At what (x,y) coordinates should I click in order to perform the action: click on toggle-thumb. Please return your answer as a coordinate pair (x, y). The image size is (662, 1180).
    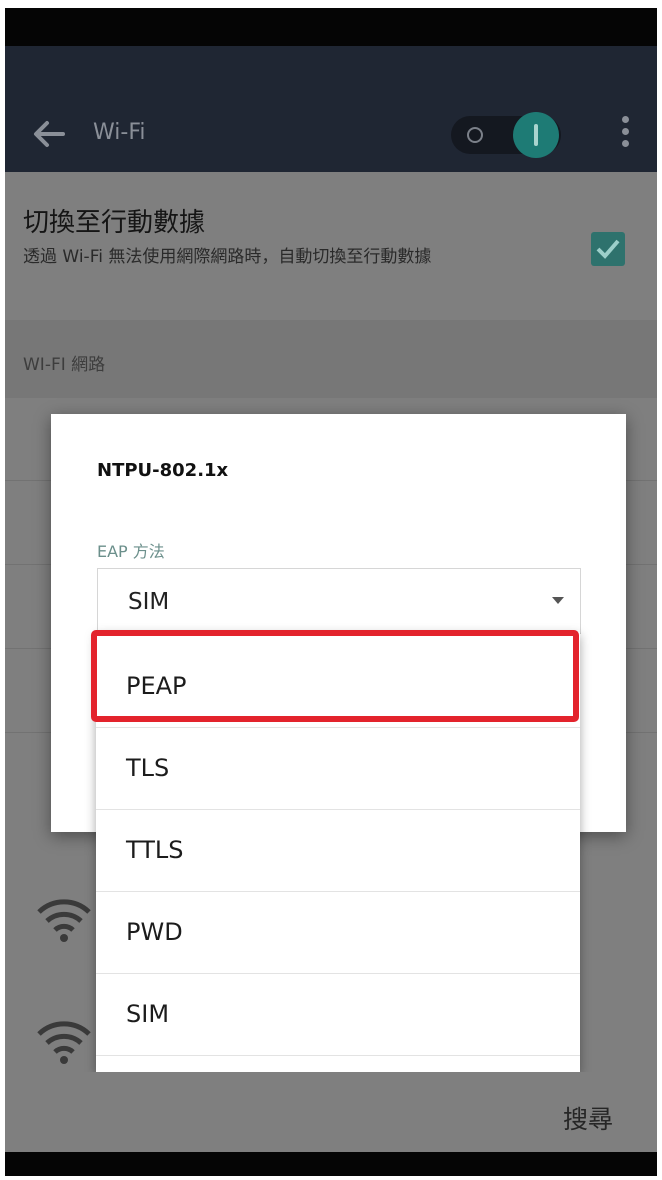
    Looking at the image, I should click on (536, 135).